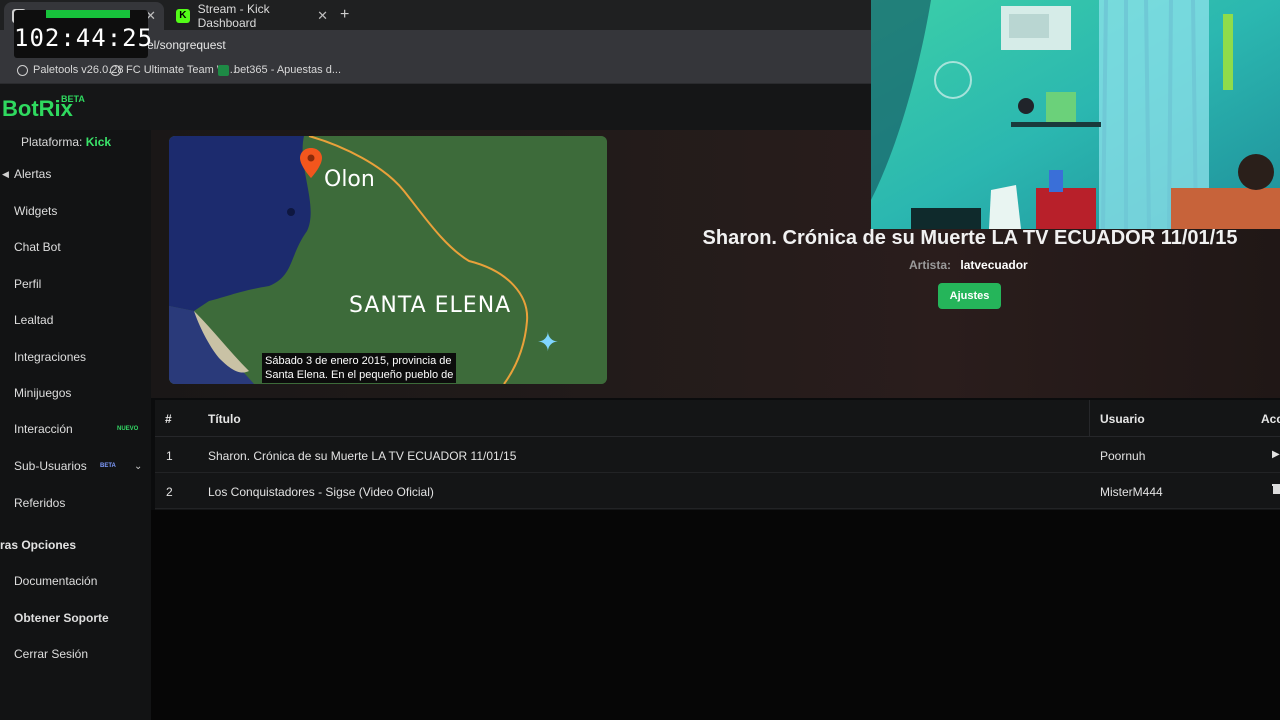 Image resolution: width=1280 pixels, height=720 pixels. Describe the element at coordinates (43, 429) in the screenshot. I see `sidebar-item-label: Interacción` at that location.